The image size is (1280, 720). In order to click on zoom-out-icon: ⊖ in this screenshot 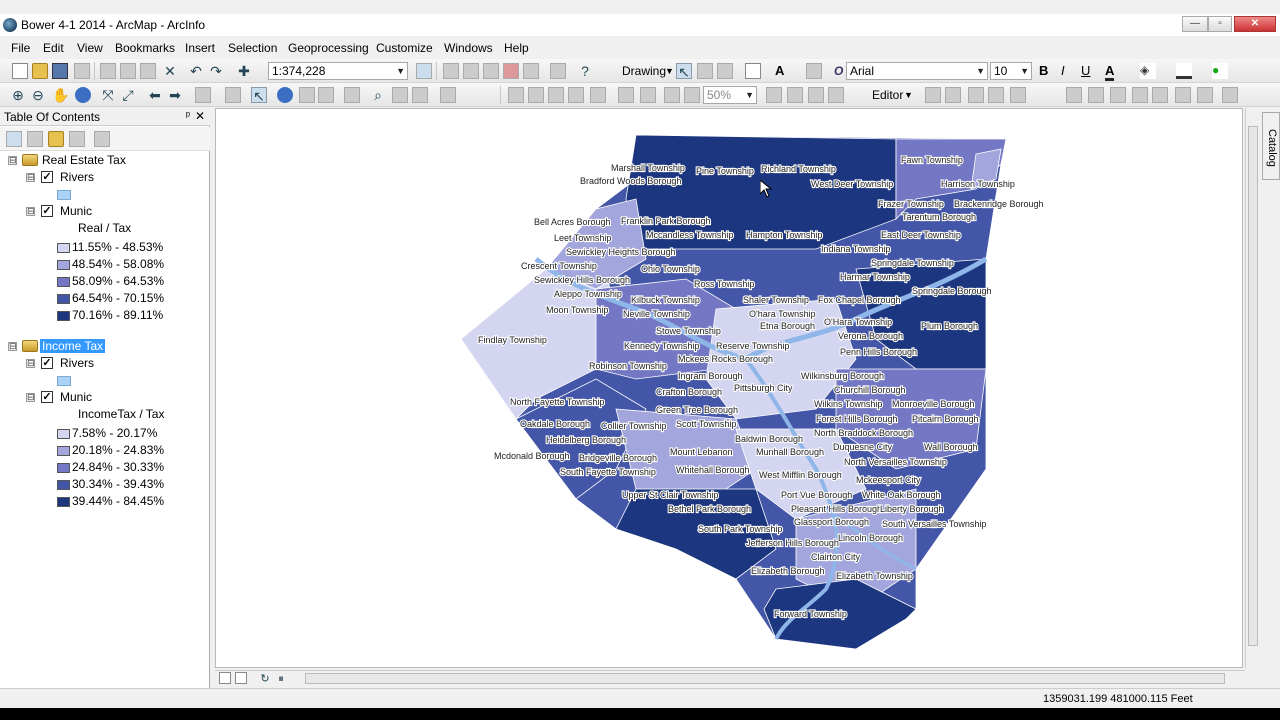, I will do `click(38, 95)`.